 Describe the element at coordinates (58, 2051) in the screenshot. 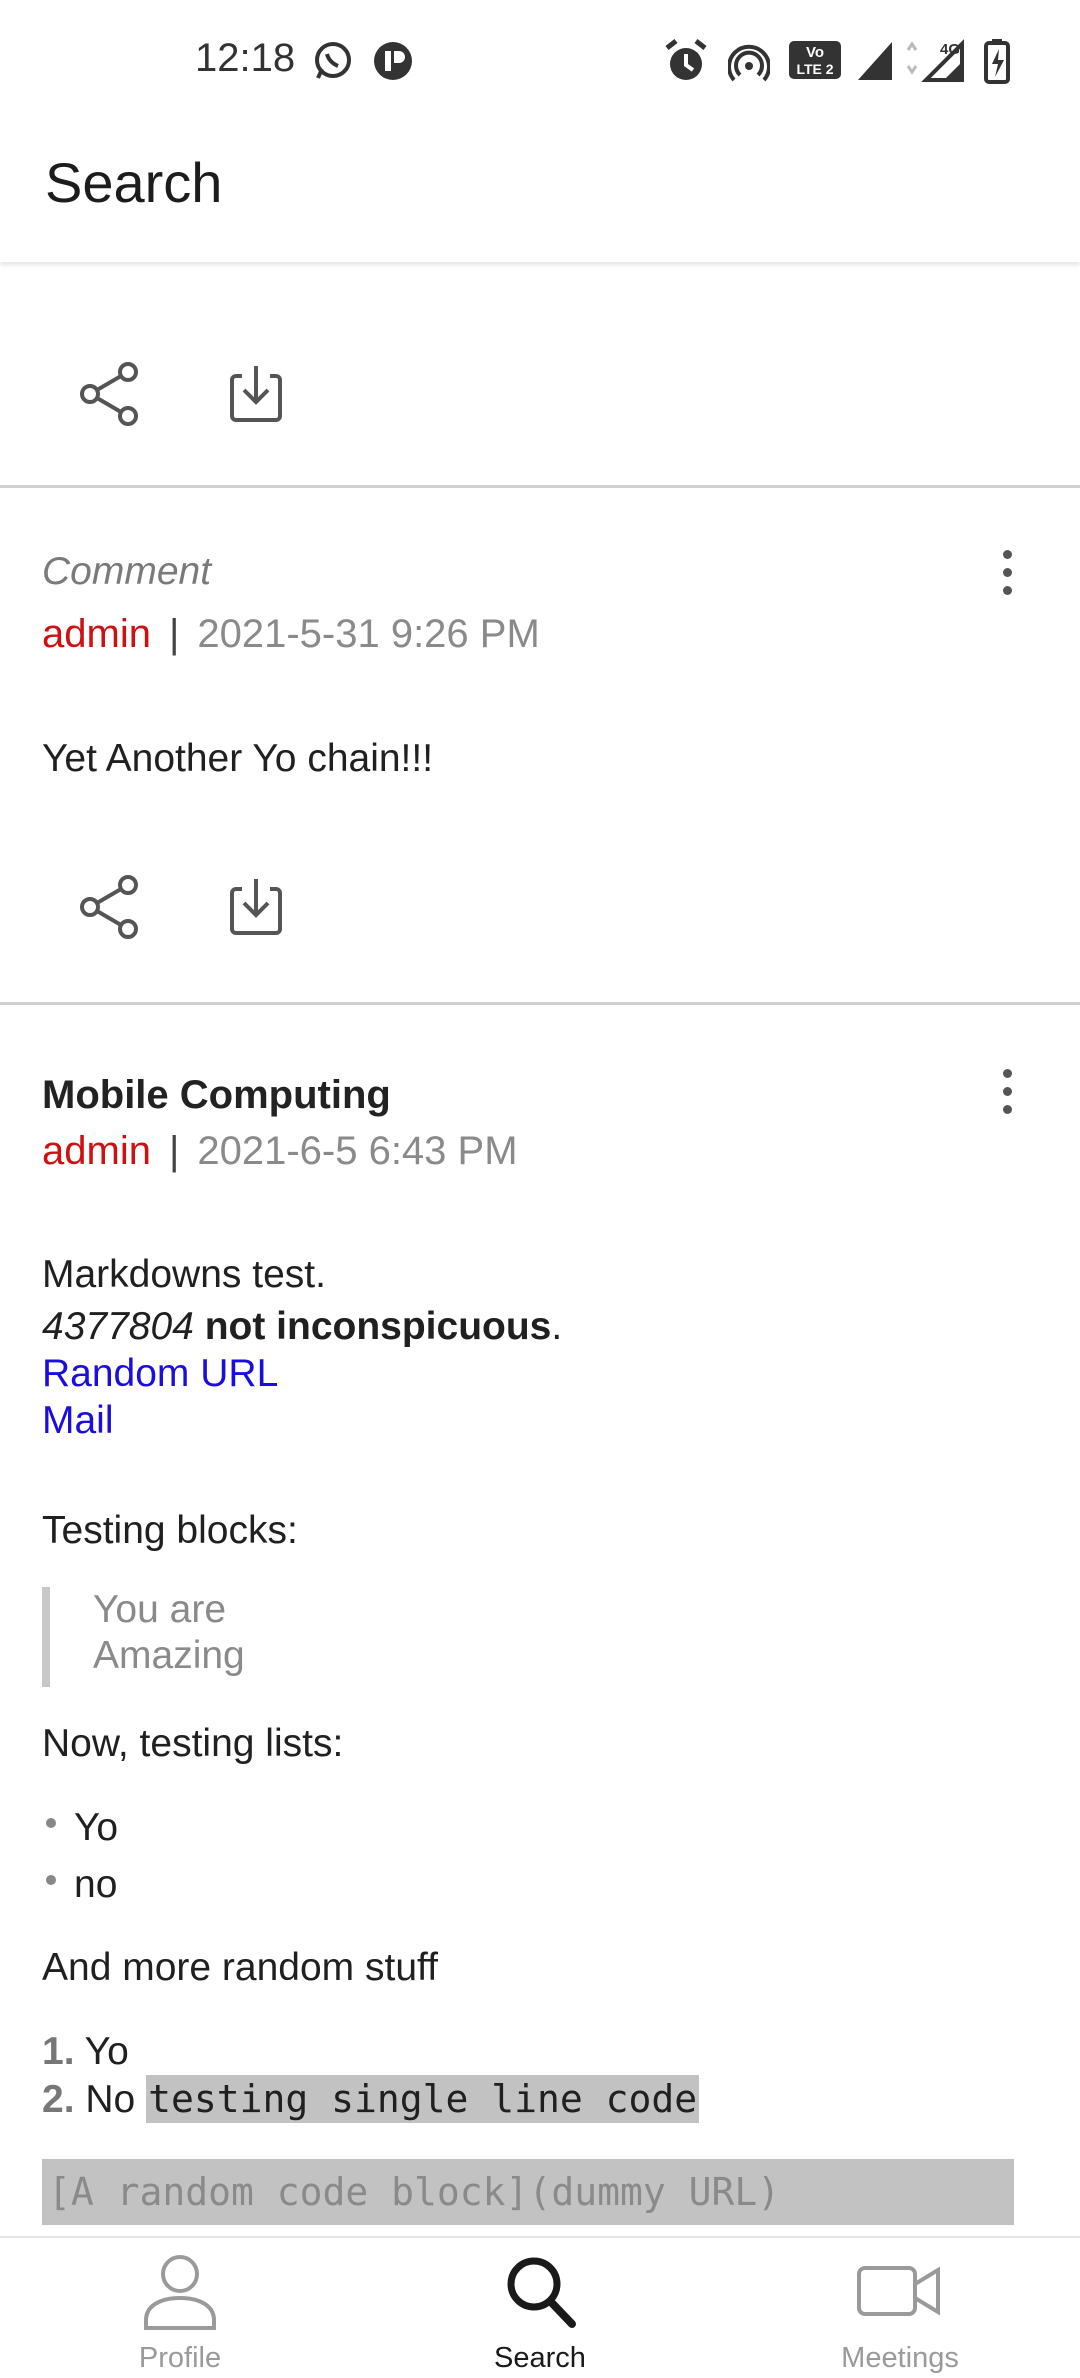

I see `ordered-number: 1.` at that location.